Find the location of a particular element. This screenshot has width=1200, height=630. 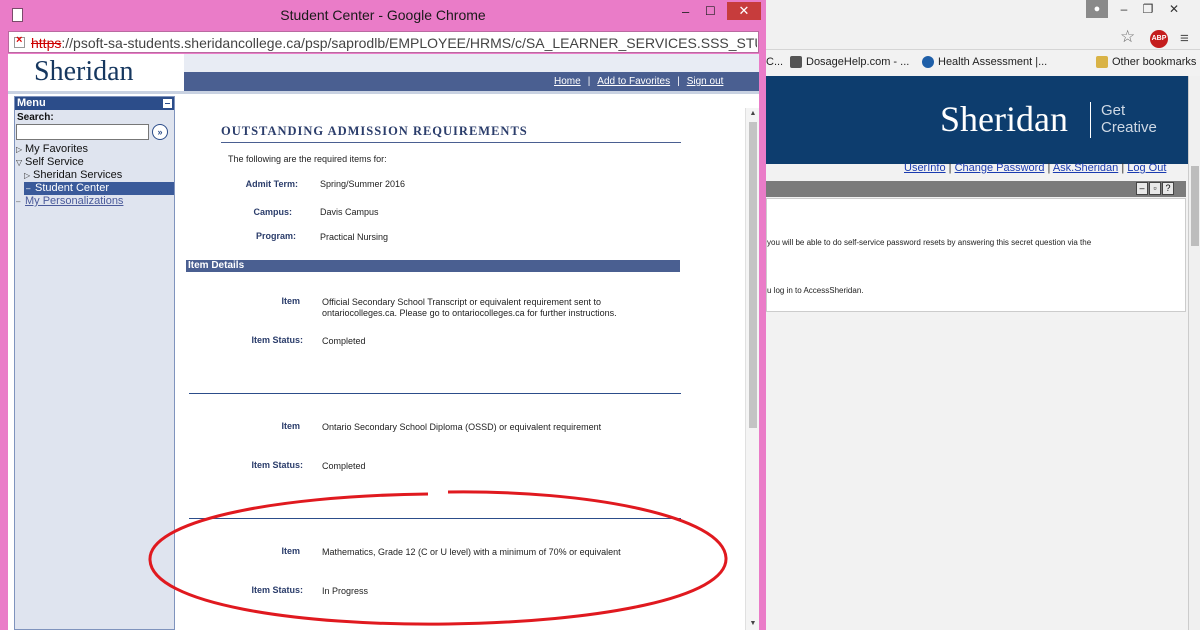

menu-search-input is located at coordinates (82, 132).